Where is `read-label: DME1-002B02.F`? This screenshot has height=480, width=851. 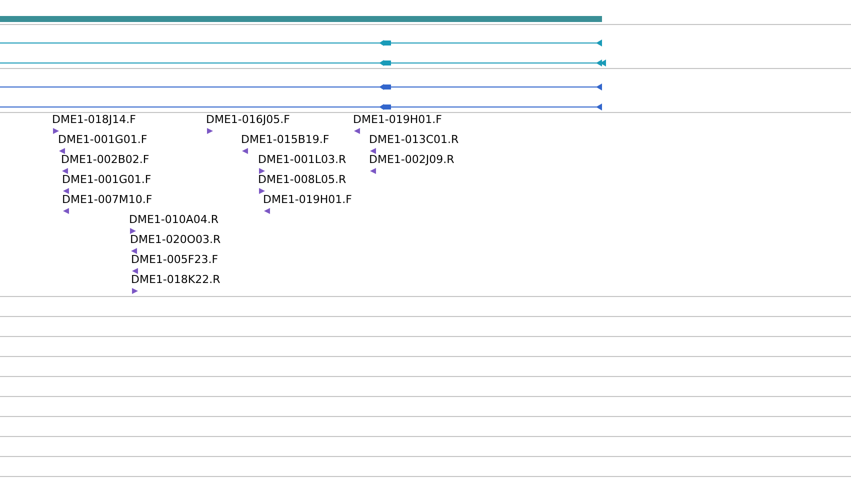 read-label: DME1-002B02.F is located at coordinates (105, 159).